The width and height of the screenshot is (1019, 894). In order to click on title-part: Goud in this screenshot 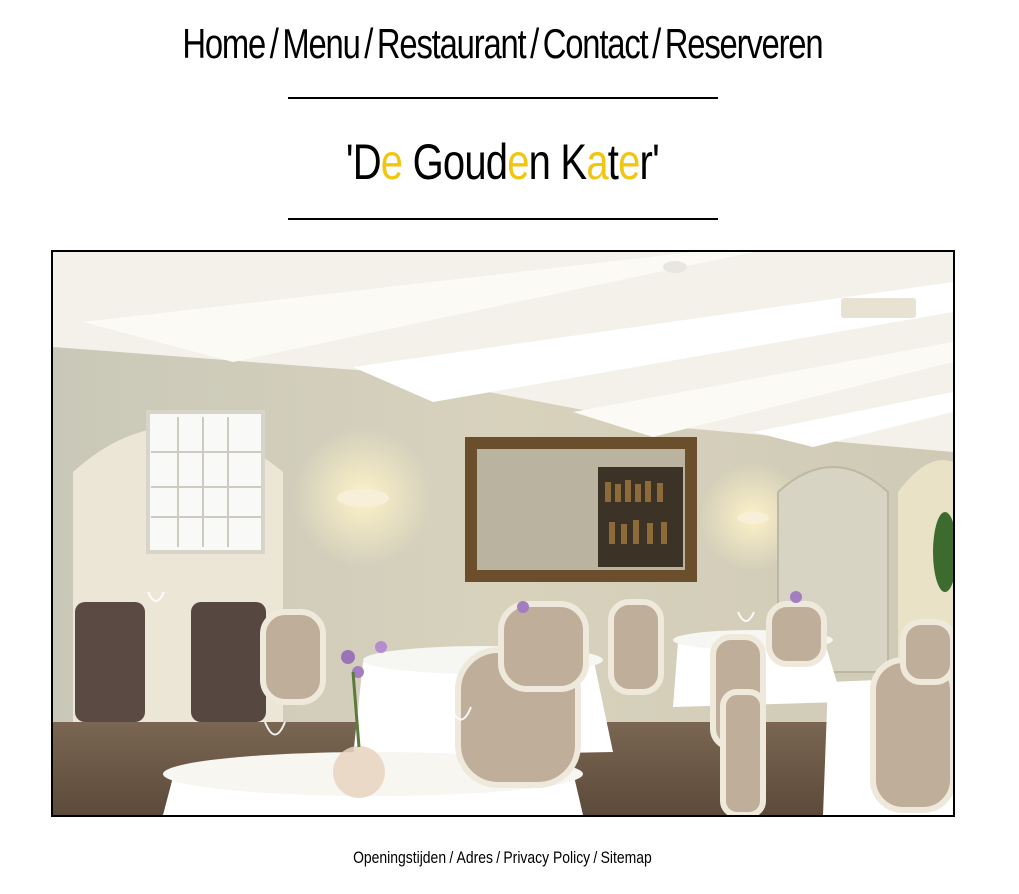, I will do `click(455, 162)`.